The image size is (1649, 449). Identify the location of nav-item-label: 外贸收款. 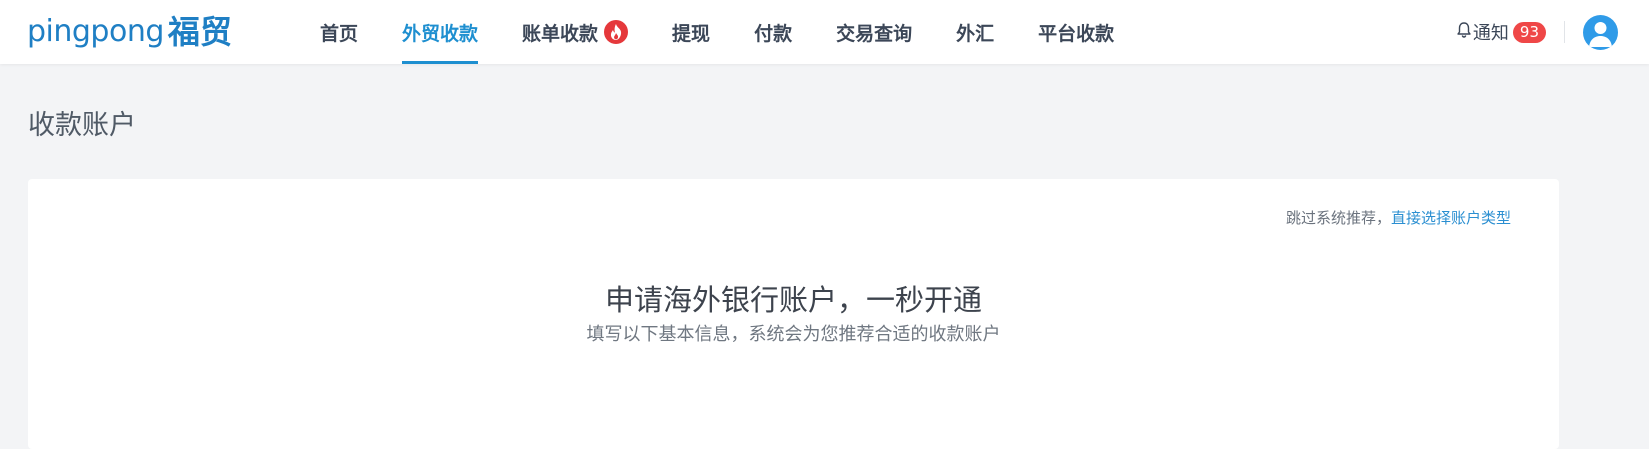
(440, 33).